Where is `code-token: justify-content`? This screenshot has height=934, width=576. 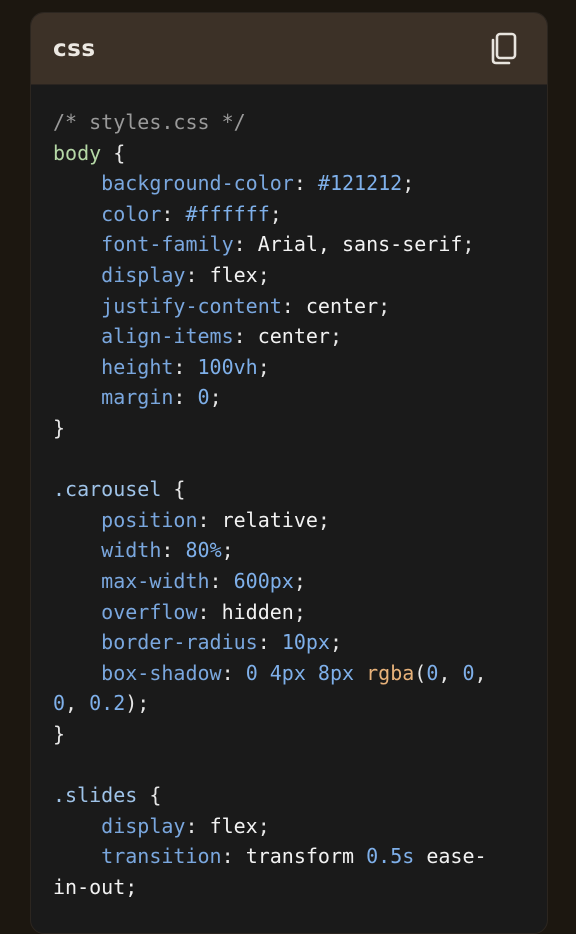
code-token: justify-content is located at coordinates (191, 305).